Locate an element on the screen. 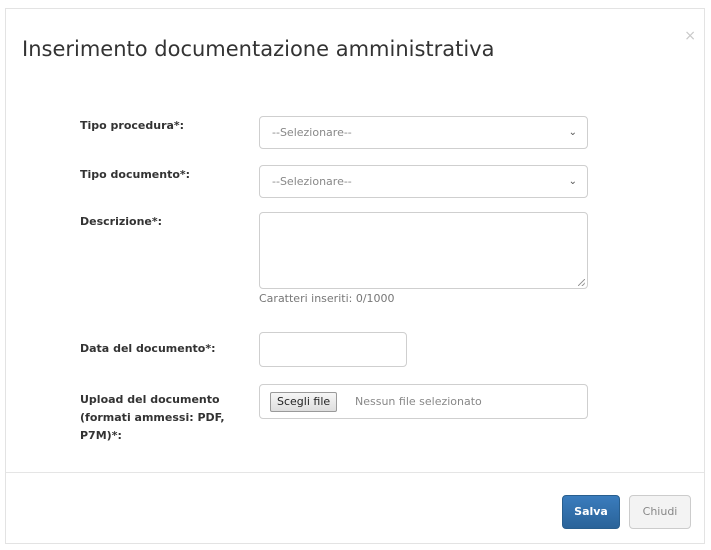  tipo-documento-selected: --Selezionare-- is located at coordinates (312, 181).